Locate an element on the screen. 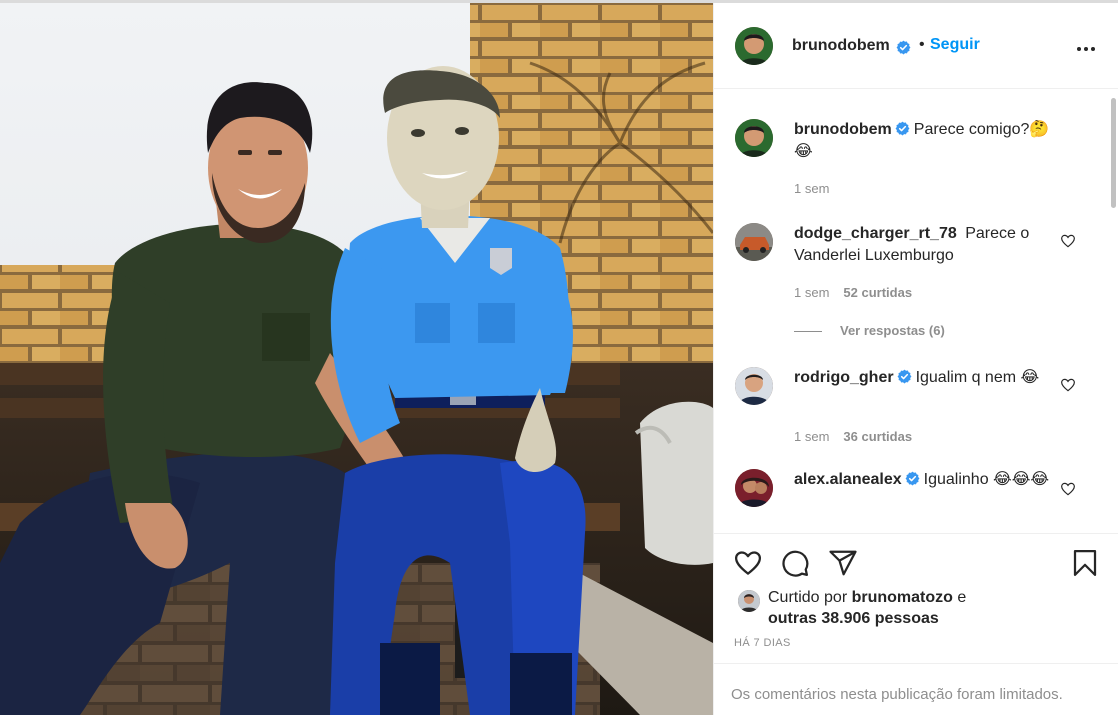 The image size is (1118, 715). comment-meta: 1 sem 36 curtidas is located at coordinates (853, 436).